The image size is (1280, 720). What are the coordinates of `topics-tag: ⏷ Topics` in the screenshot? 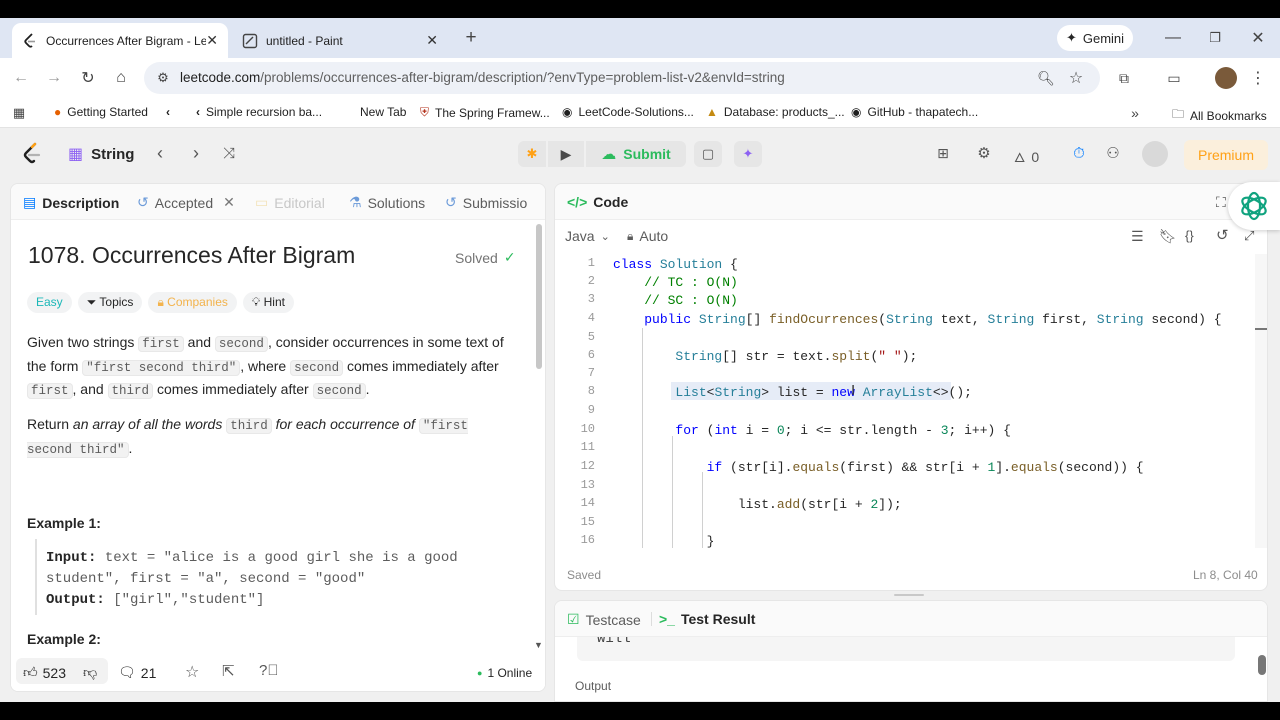 It's located at (110, 302).